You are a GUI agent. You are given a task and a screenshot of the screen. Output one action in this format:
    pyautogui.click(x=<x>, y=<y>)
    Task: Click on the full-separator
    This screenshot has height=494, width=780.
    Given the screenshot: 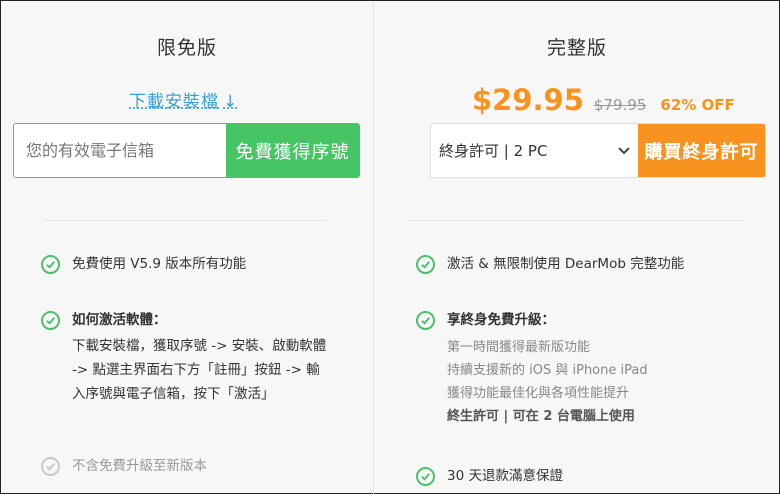 What is the action you would take?
    pyautogui.click(x=576, y=220)
    